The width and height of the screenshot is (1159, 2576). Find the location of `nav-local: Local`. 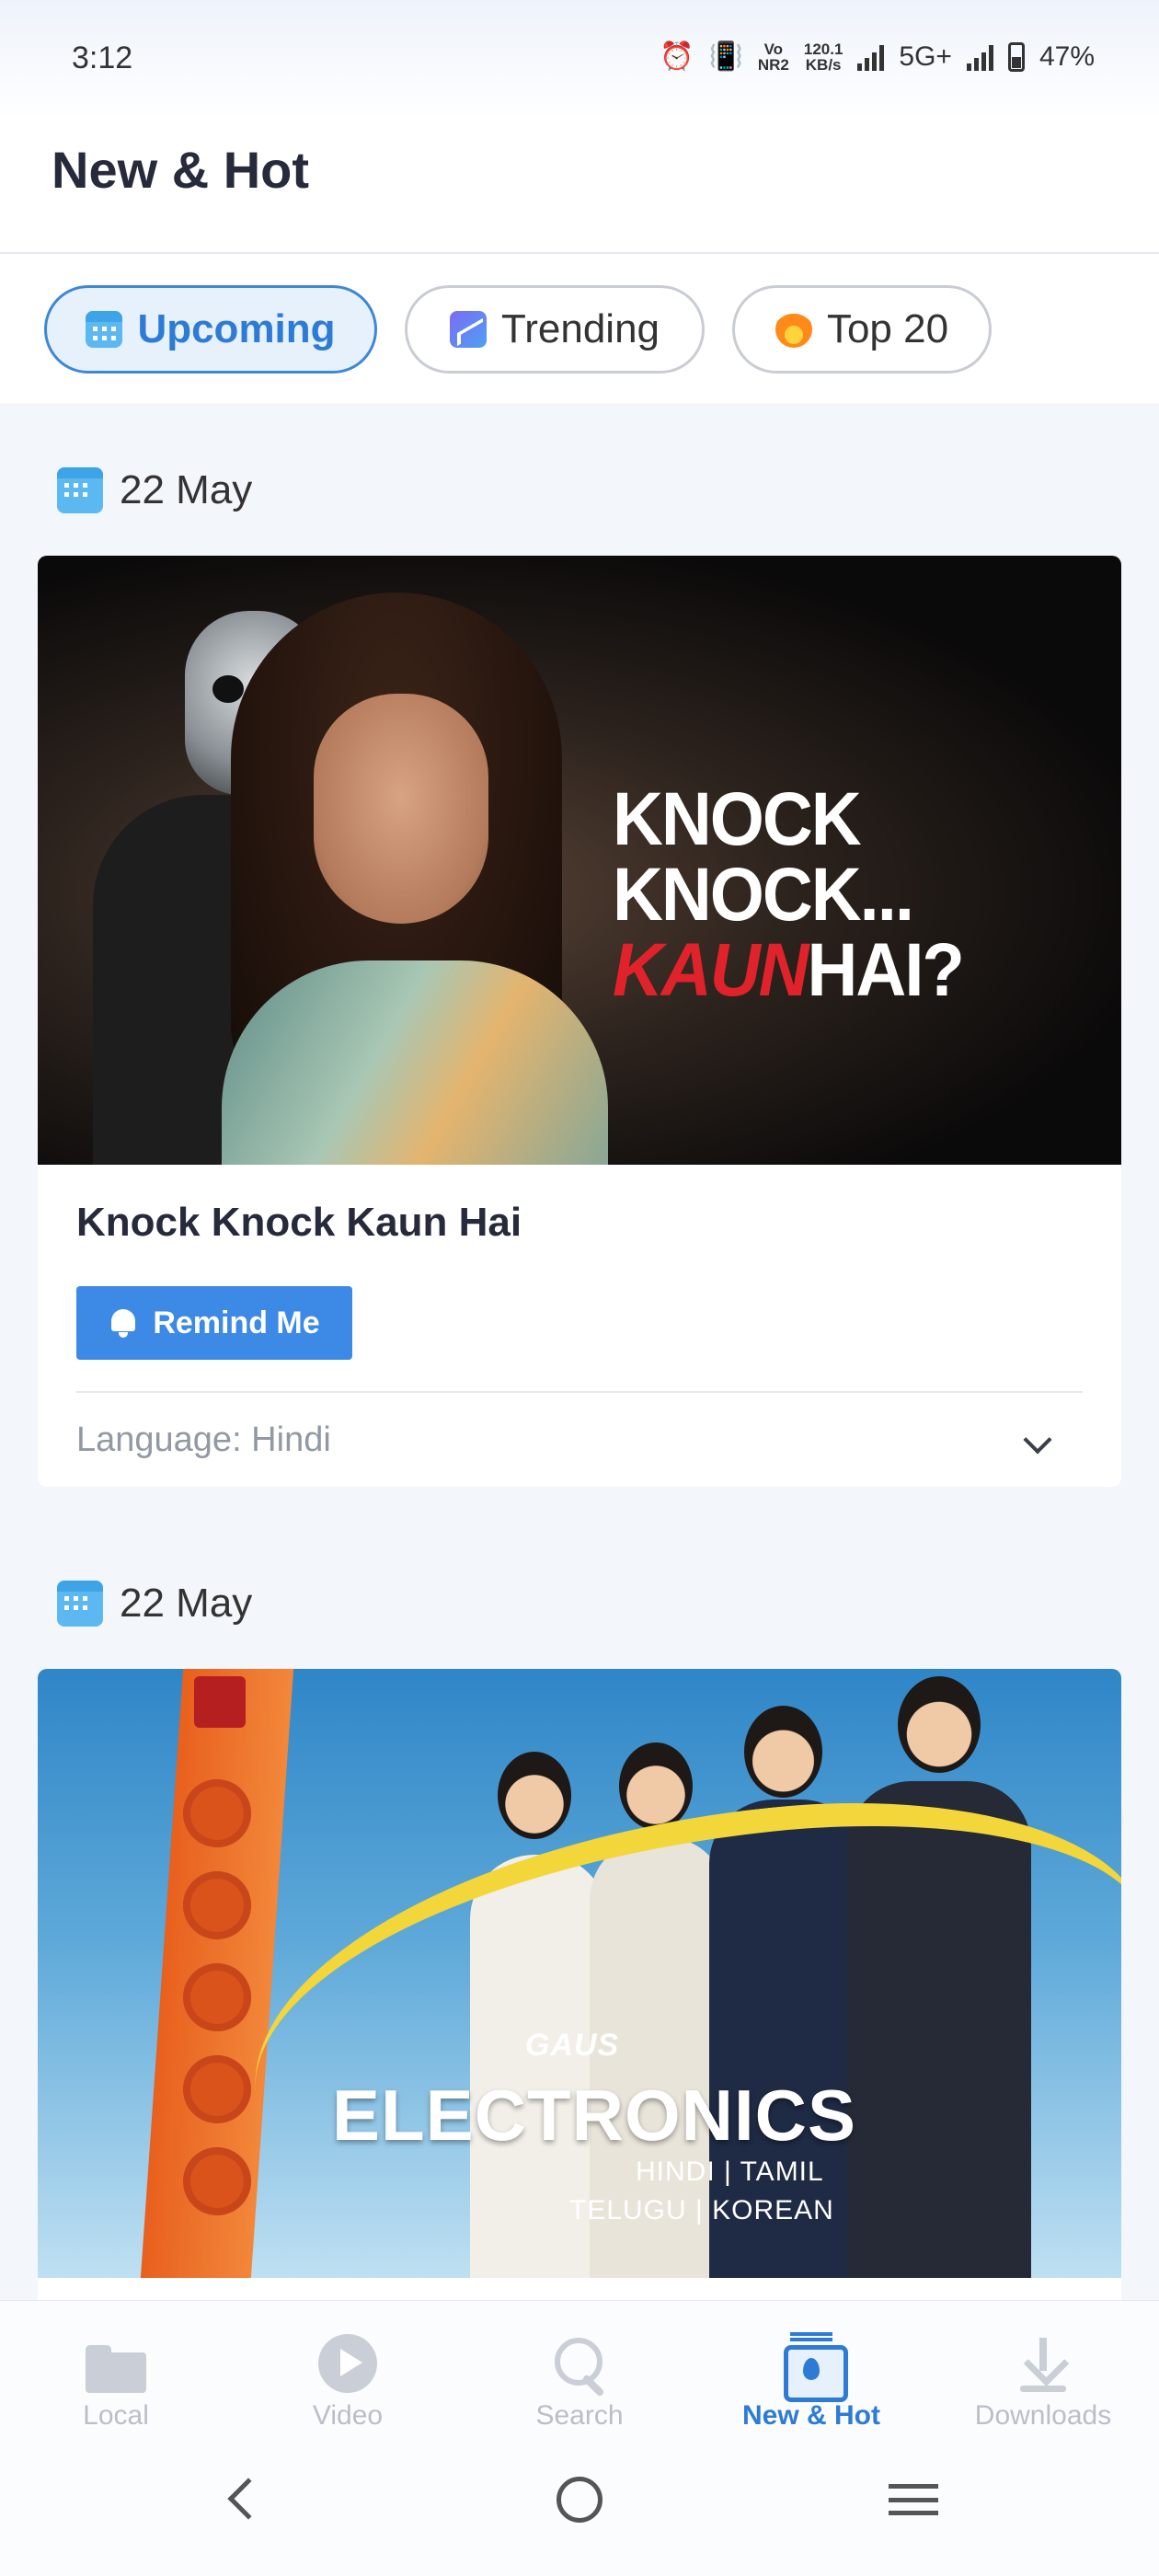

nav-local: Local is located at coordinates (116, 2366).